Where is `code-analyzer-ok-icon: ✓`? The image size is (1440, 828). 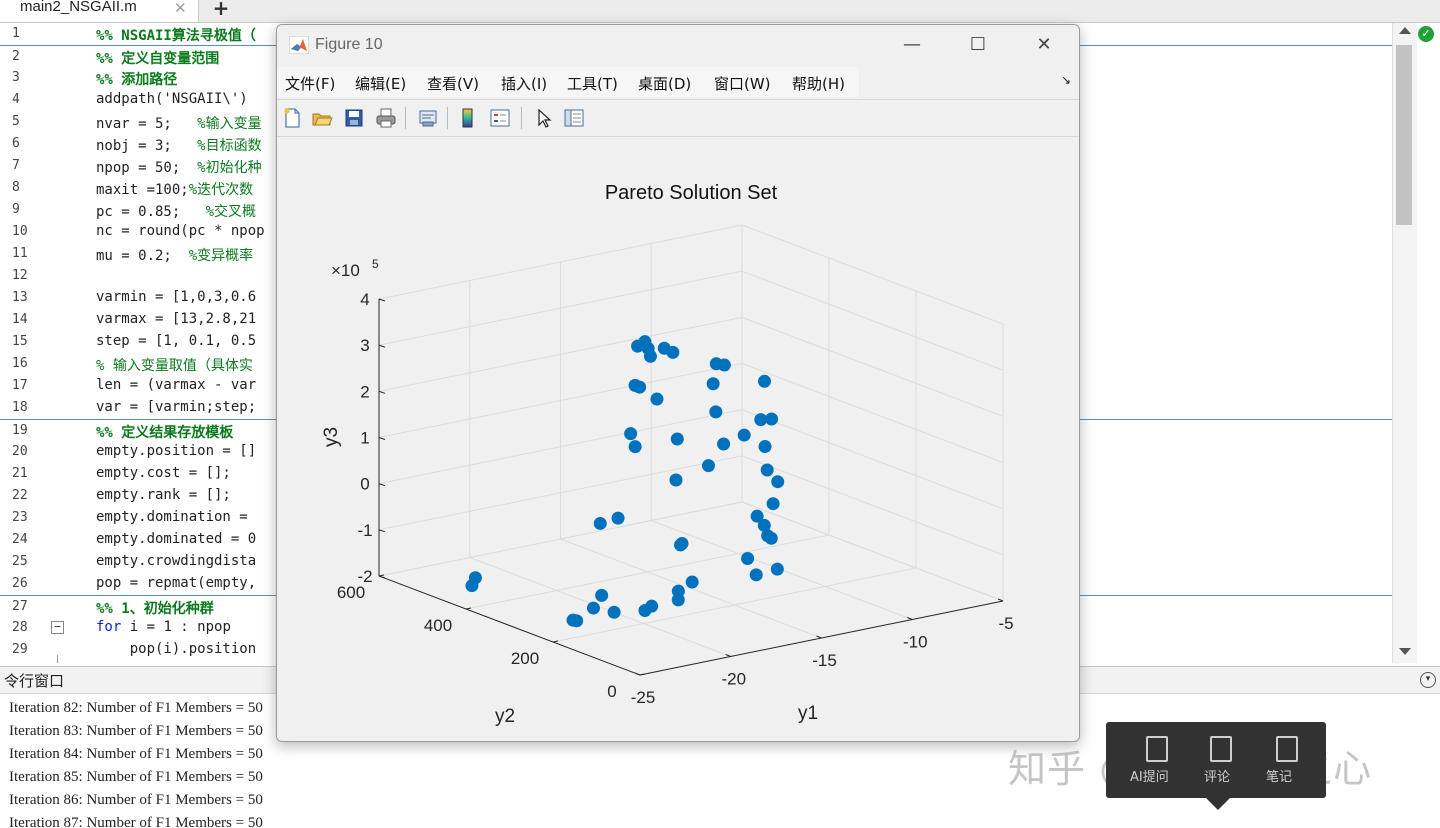 code-analyzer-ok-icon: ✓ is located at coordinates (1426, 34).